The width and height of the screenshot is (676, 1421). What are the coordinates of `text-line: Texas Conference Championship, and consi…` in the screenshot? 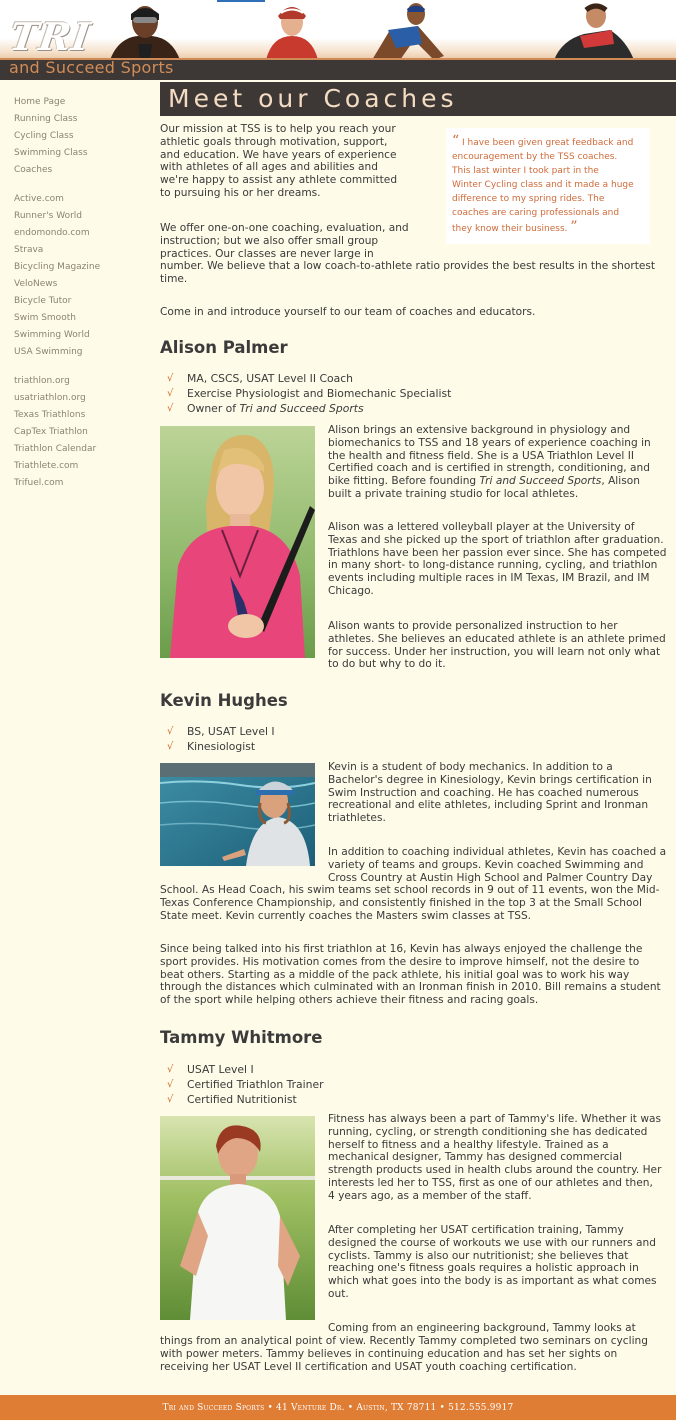 It's located at (401, 902).